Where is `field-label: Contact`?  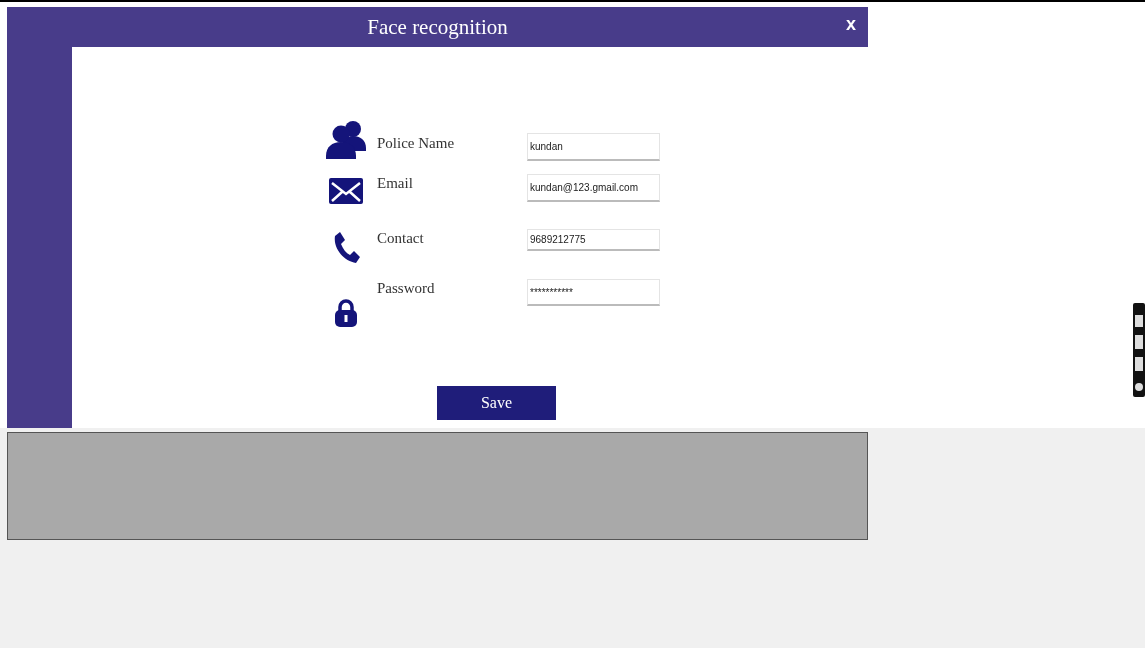
field-label: Contact is located at coordinates (401, 238).